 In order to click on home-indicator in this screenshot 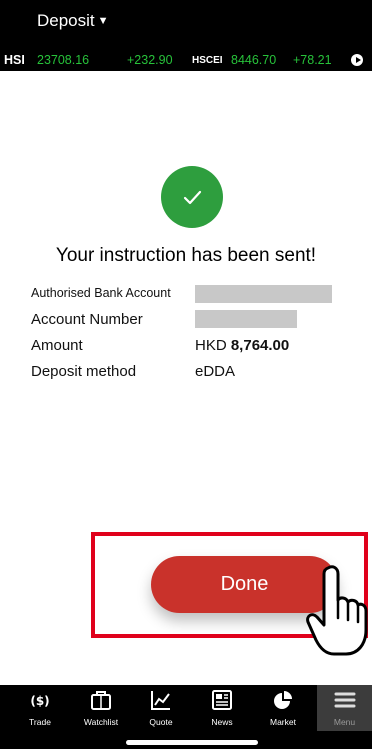, I will do `click(192, 742)`.